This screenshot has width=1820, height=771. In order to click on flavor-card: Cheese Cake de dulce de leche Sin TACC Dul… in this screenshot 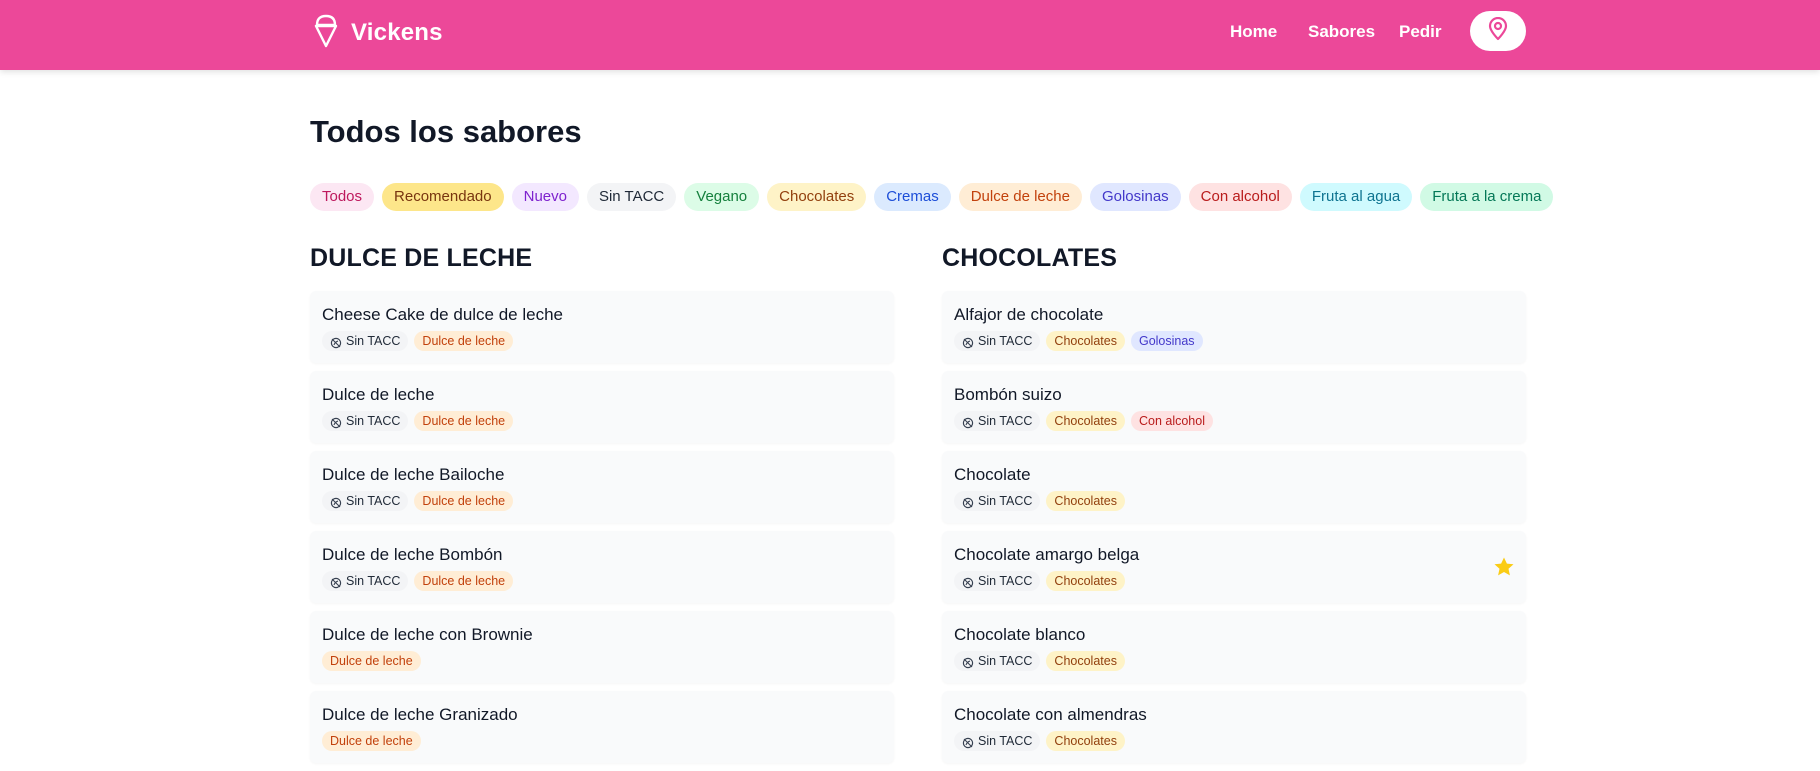, I will do `click(602, 327)`.